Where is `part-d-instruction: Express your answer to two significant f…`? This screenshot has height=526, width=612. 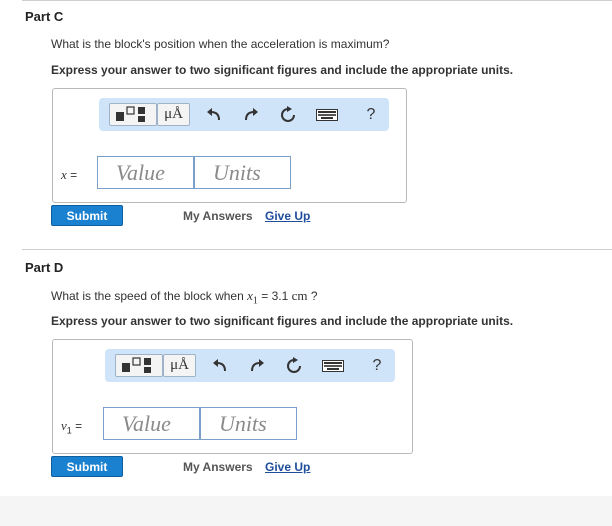
part-d-instruction: Express your answer to two significant f… is located at coordinates (282, 321).